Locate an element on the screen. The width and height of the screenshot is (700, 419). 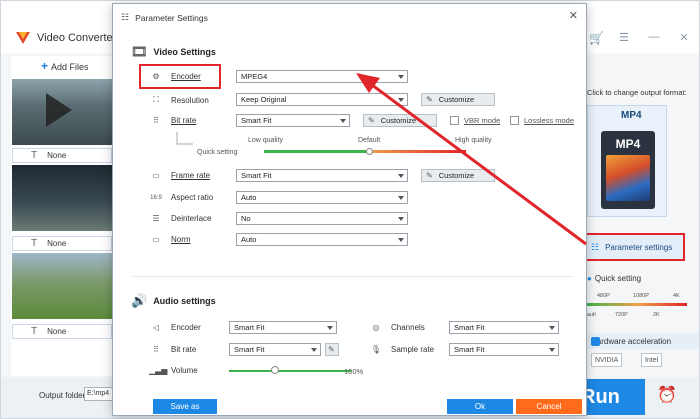
default-quality-label: Default is located at coordinates (369, 140).